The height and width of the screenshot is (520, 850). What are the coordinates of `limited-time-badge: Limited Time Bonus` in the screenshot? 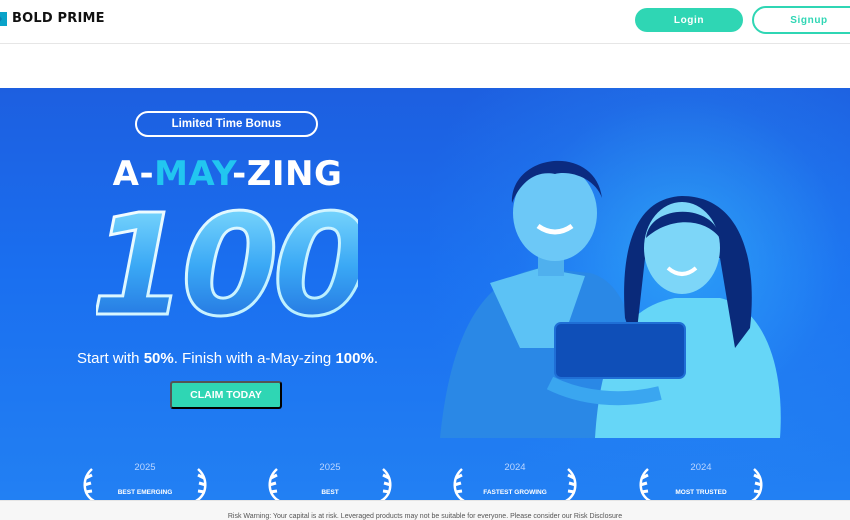 It's located at (226, 124).